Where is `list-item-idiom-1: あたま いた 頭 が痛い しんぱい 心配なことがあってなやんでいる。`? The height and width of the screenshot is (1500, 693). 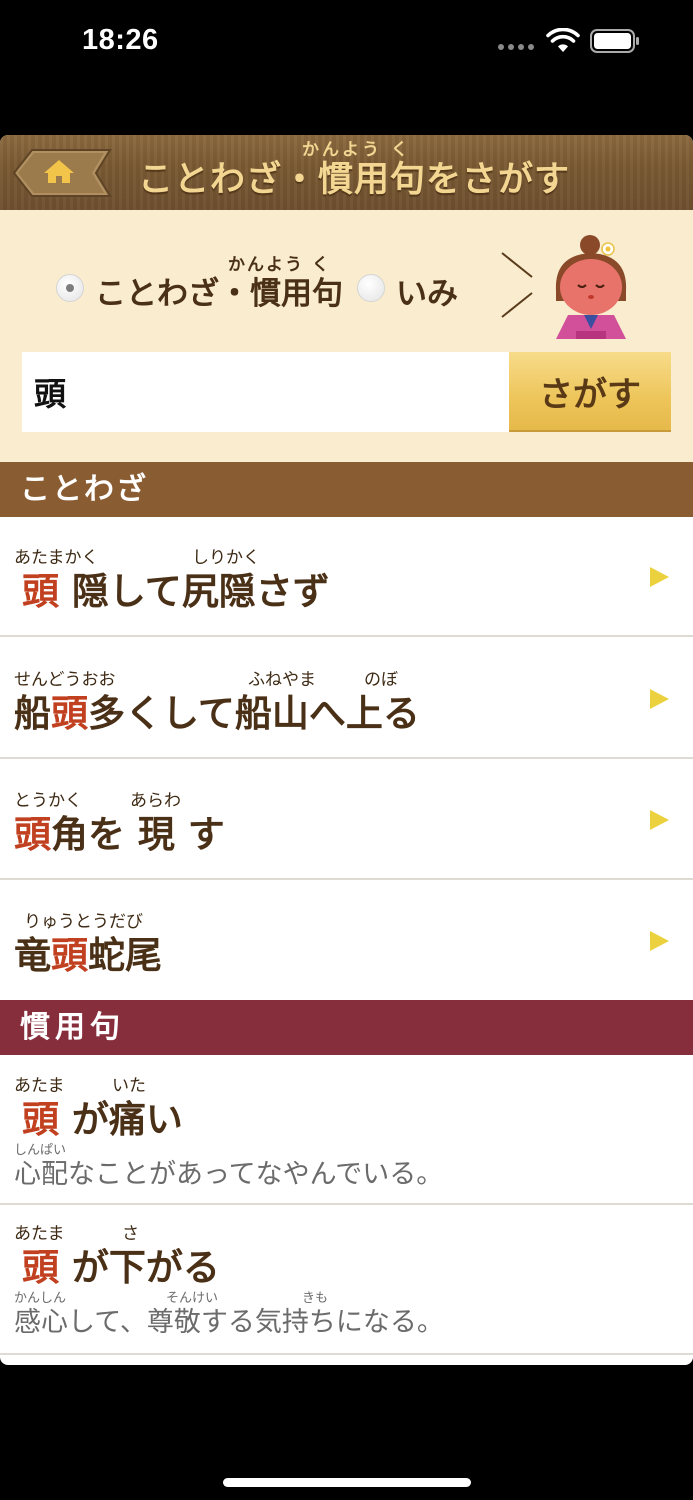
list-item-idiom-1: あたま いた 頭 が痛い しんぱい 心配なことがあってなやんでいる。 is located at coordinates (346, 1130).